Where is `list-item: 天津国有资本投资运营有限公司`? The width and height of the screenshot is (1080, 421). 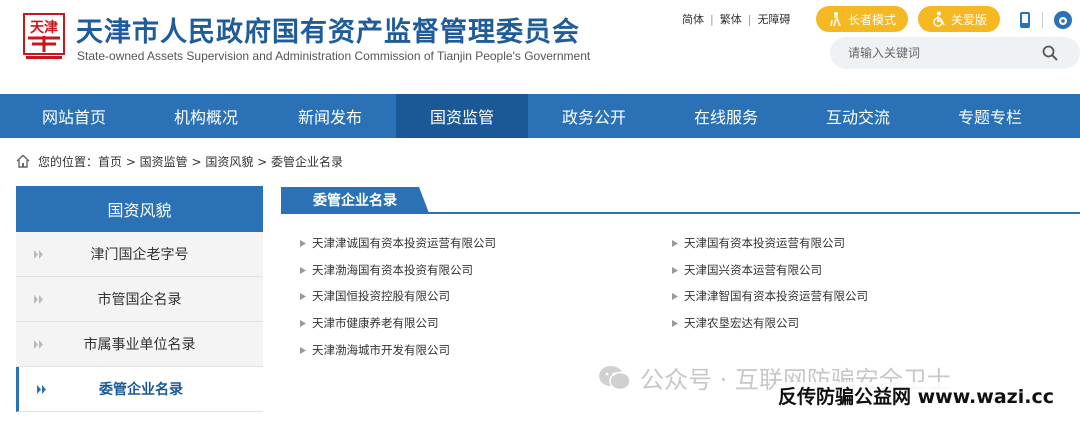
list-item: 天津国有资本投资运营有限公司 is located at coordinates (758, 243).